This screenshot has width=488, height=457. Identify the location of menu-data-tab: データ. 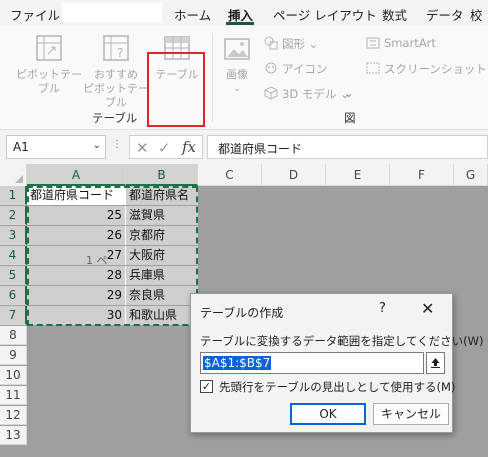
(445, 14).